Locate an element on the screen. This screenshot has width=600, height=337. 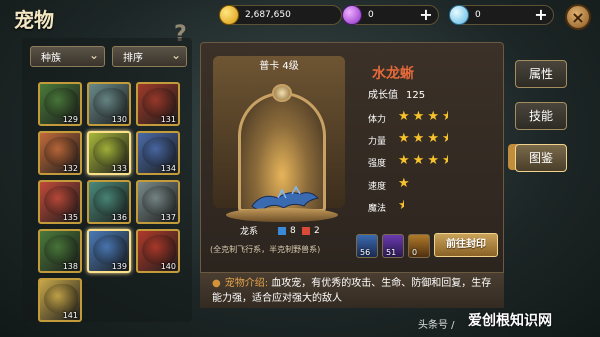
stat-label: 速度 is located at coordinates (377, 186).